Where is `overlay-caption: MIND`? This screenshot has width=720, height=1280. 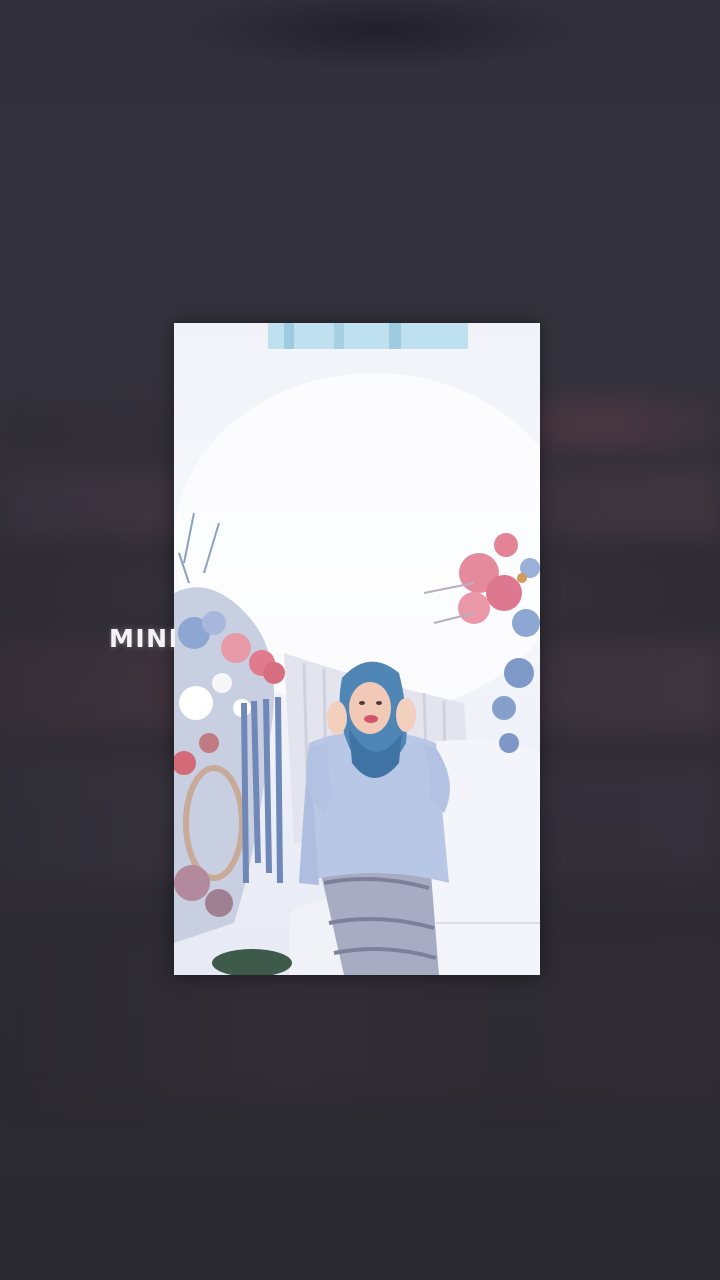
overlay-caption: MIND is located at coordinates (142, 638).